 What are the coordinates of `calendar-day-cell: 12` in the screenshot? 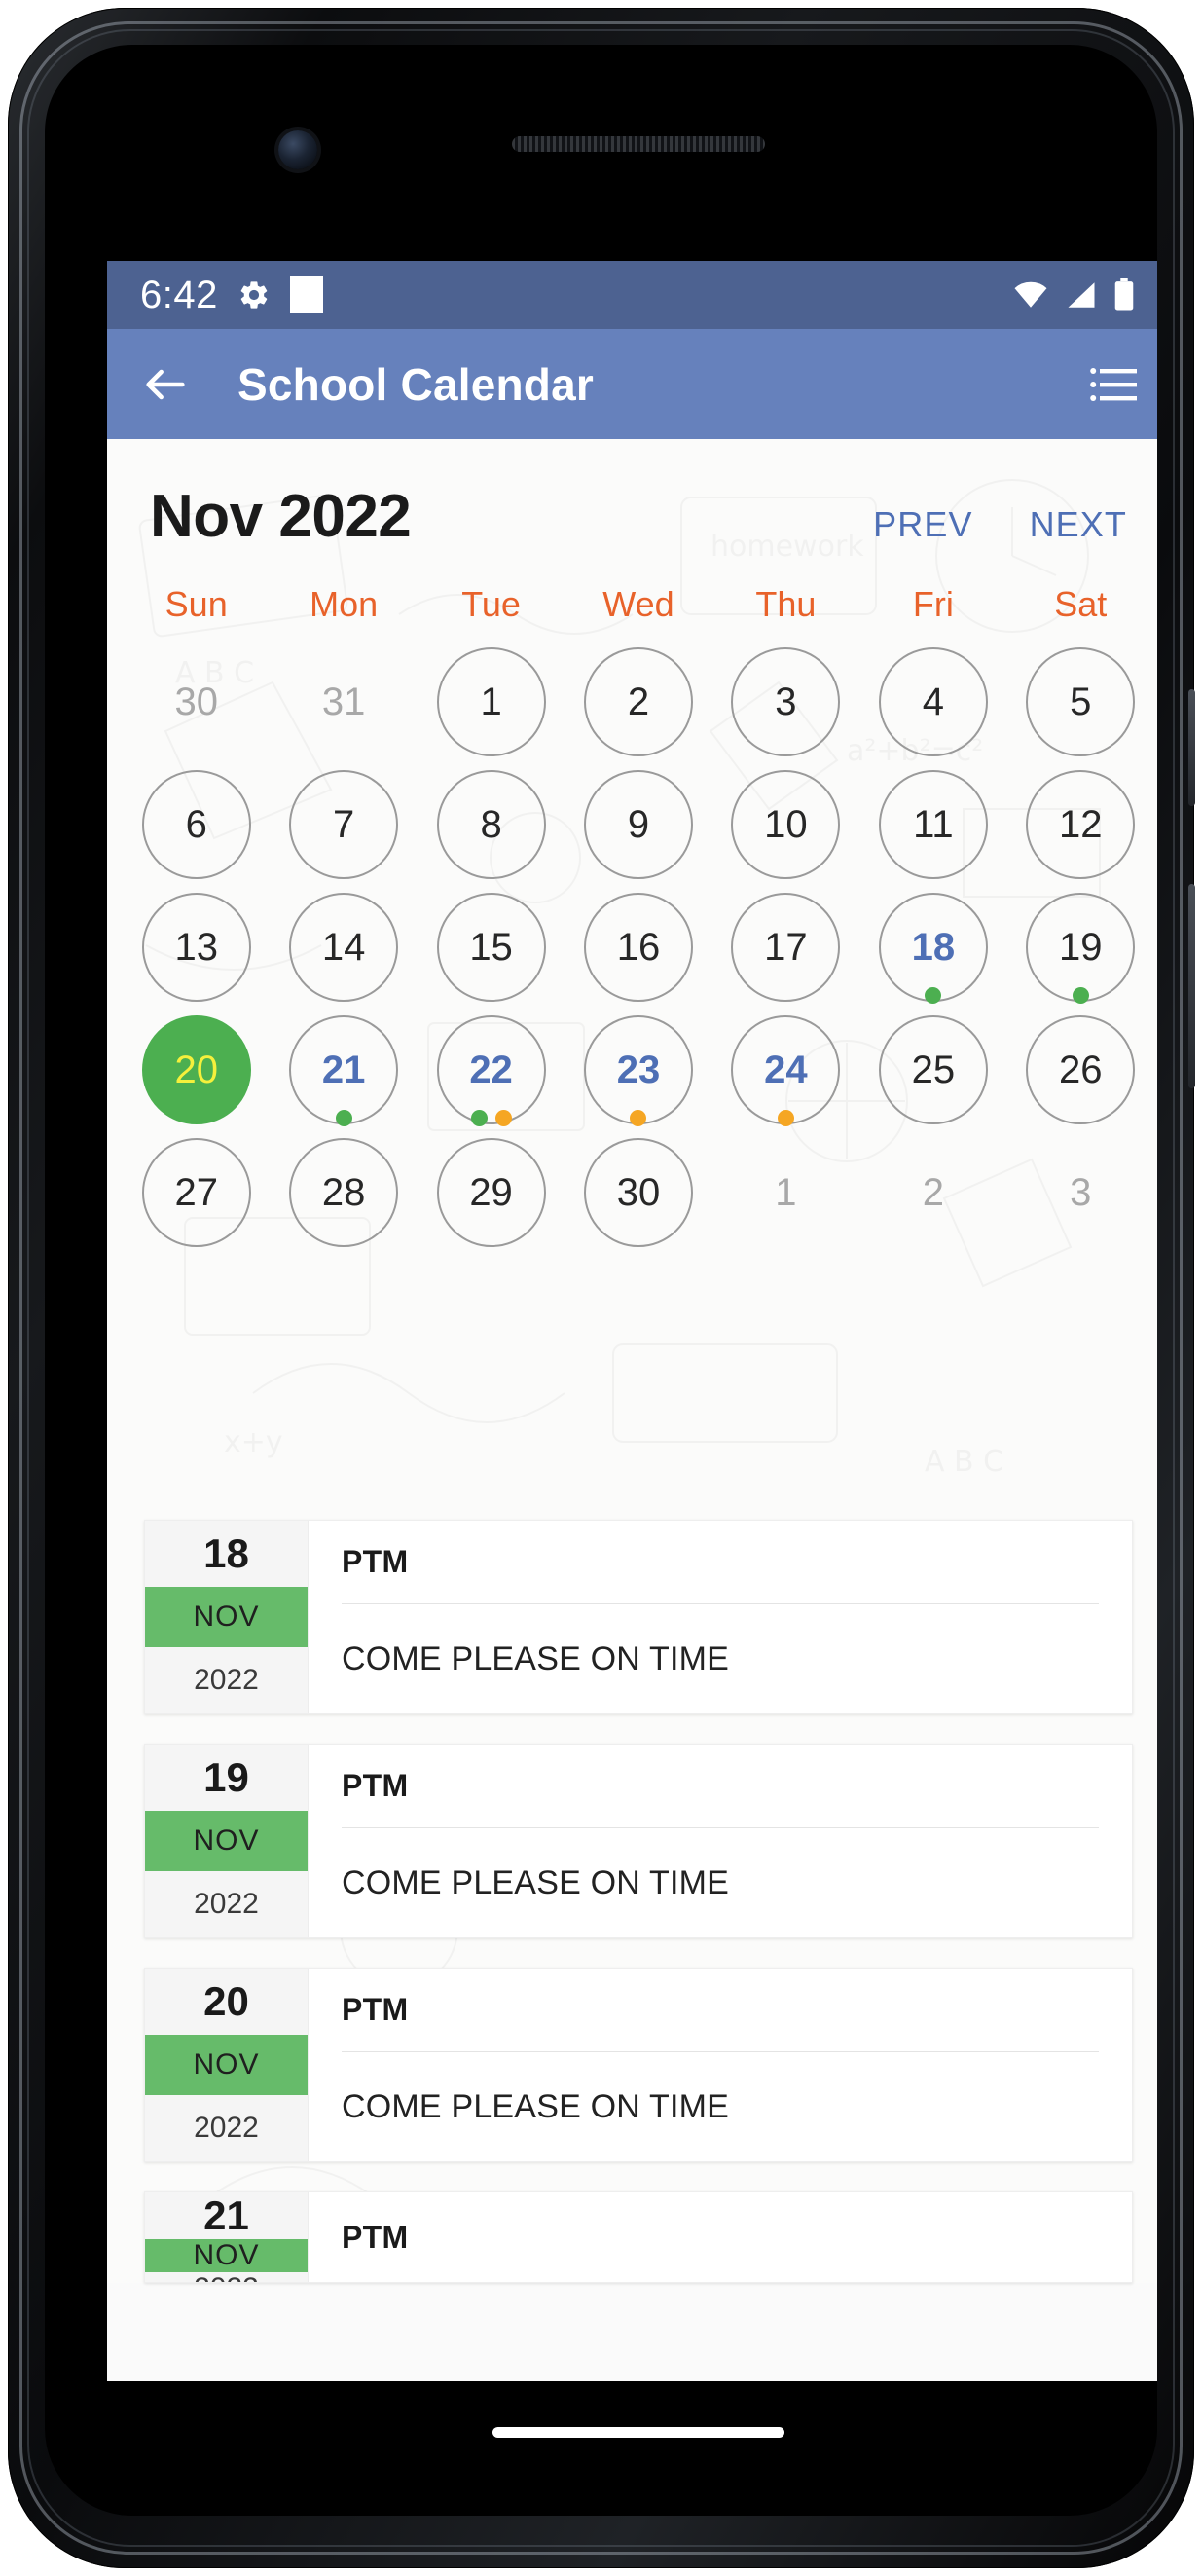 It's located at (1080, 824).